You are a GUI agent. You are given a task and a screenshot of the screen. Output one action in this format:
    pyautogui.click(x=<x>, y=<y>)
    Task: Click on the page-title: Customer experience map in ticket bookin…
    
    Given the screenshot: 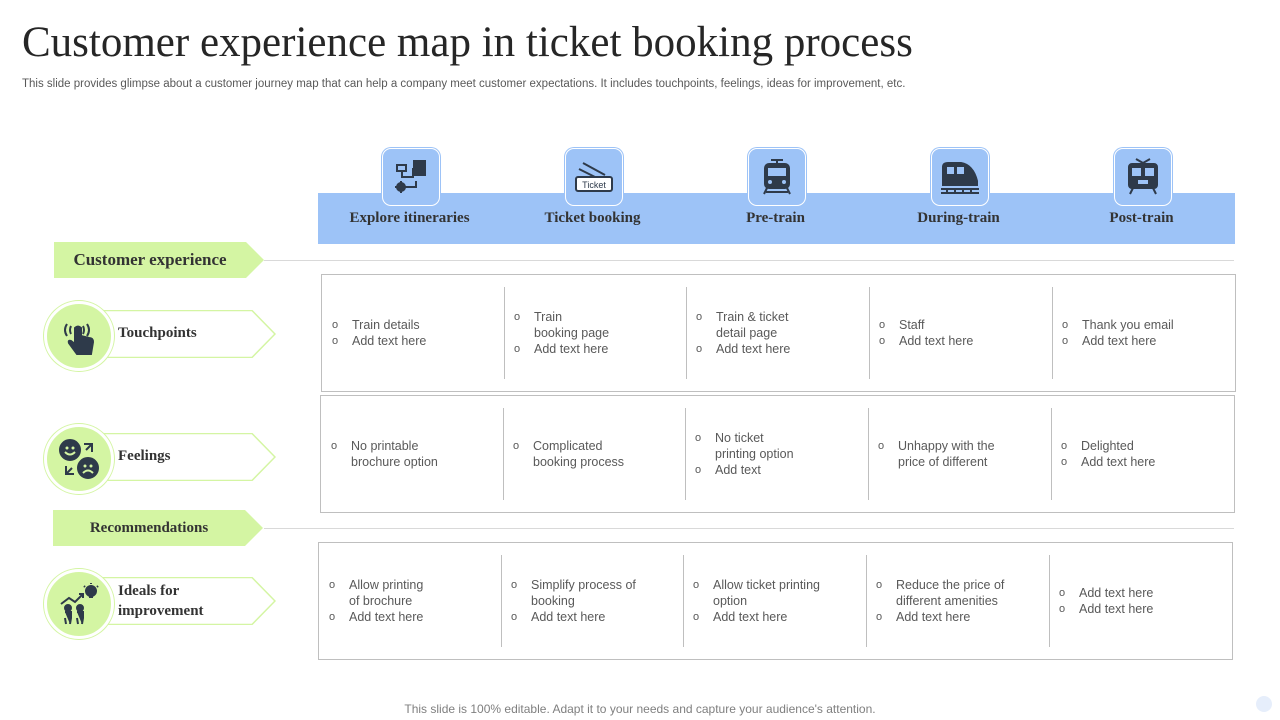 What is the action you would take?
    pyautogui.click(x=467, y=42)
    